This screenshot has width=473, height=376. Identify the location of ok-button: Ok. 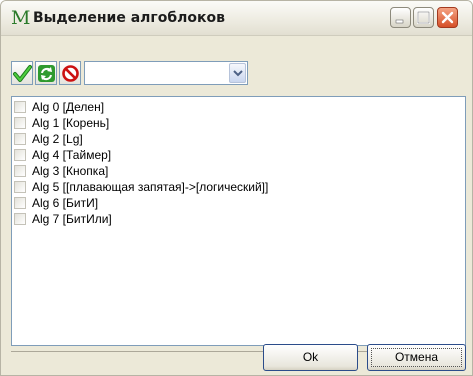
(310, 357).